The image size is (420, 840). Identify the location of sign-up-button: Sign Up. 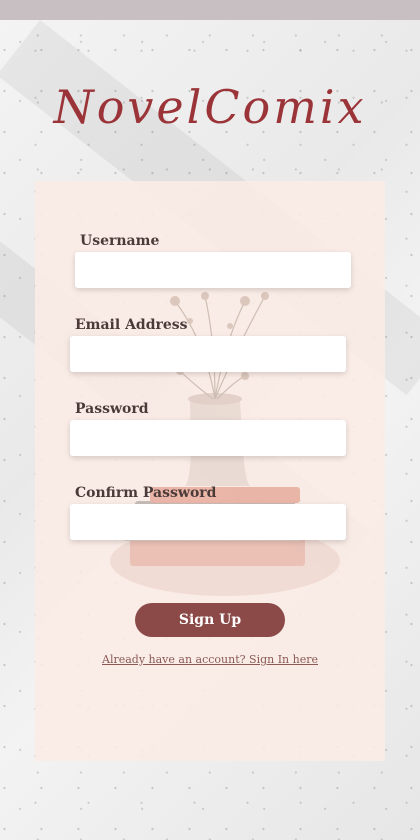
(210, 620).